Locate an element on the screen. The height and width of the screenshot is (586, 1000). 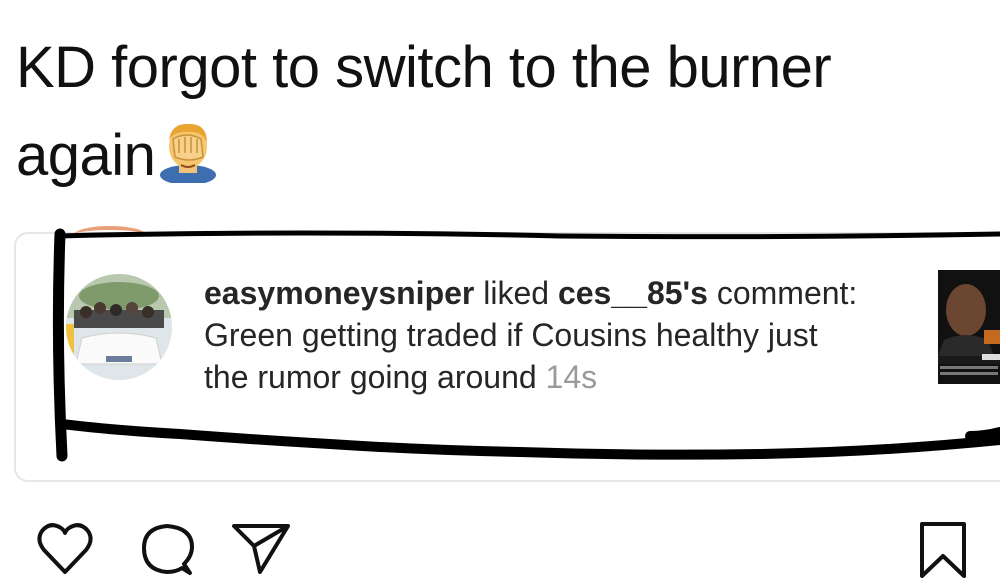
share-icon is located at coordinates (261, 549).